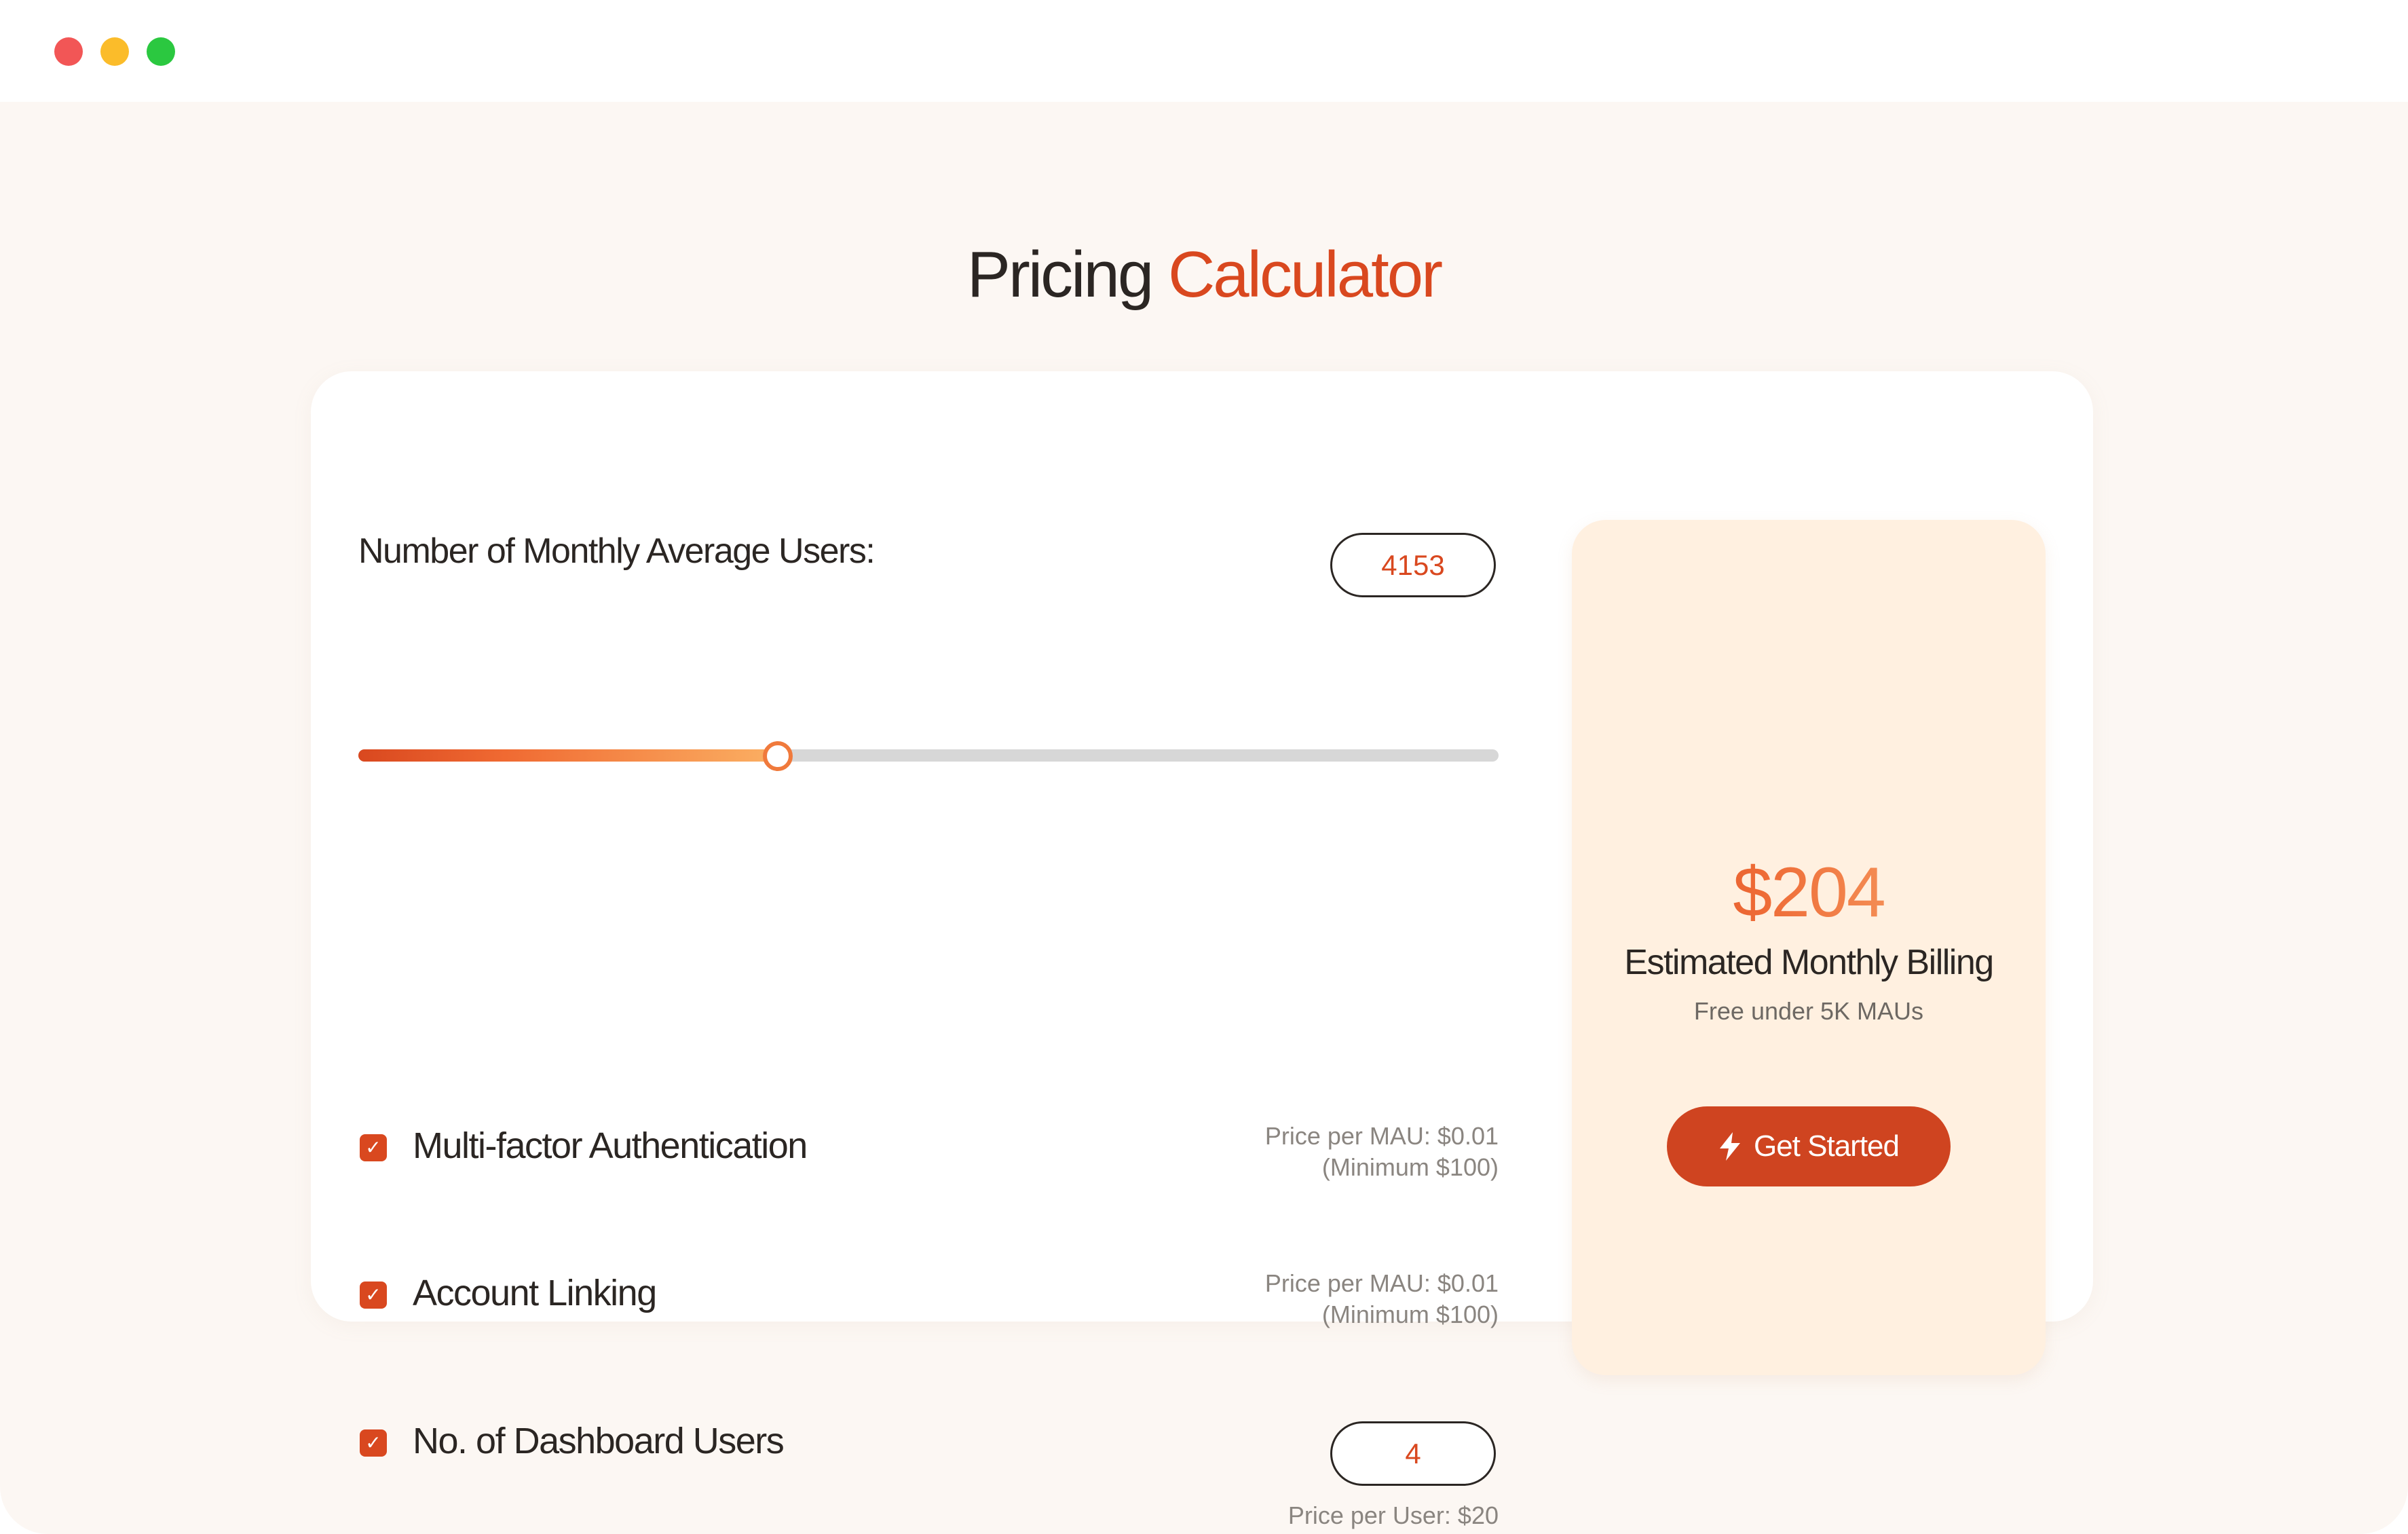 The height and width of the screenshot is (1534, 2408). Describe the element at coordinates (1060, 274) in the screenshot. I see `page-title-part1: Pricing` at that location.